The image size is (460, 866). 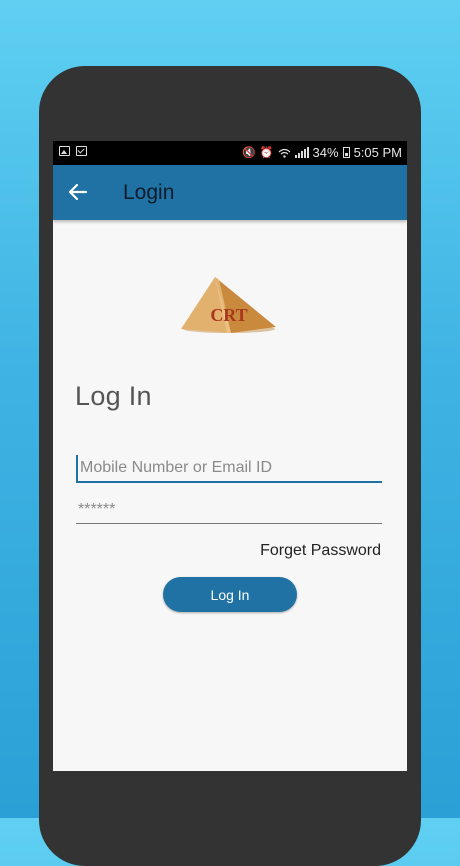 What do you see at coordinates (230, 594) in the screenshot?
I see `login-button: Log In` at bounding box center [230, 594].